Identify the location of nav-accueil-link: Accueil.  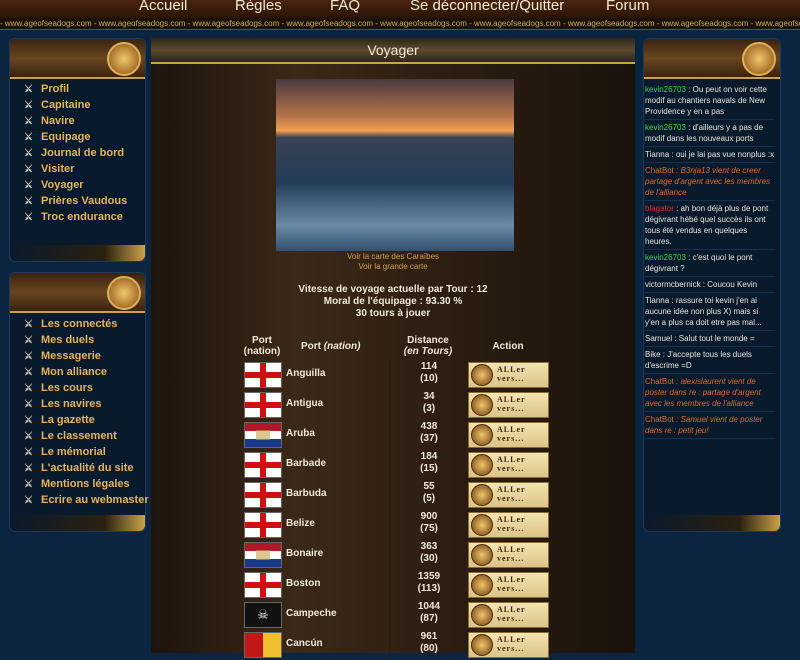
(163, 7).